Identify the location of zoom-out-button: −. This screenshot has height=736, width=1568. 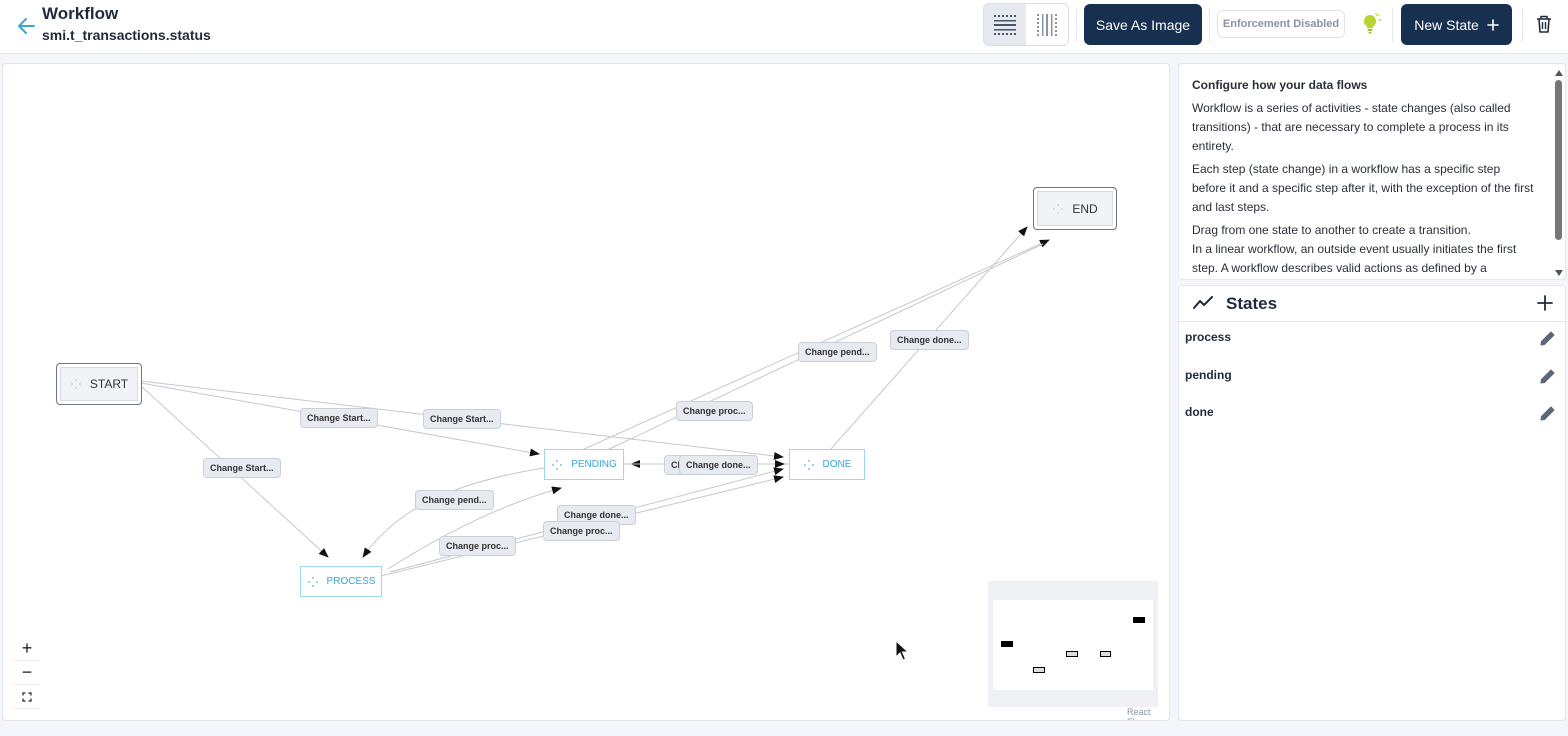
(27, 673).